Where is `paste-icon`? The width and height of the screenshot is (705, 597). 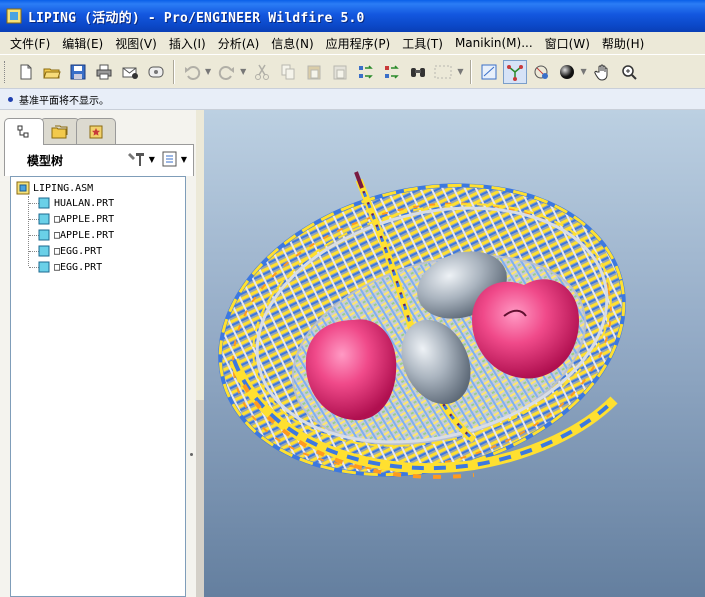 paste-icon is located at coordinates (314, 72).